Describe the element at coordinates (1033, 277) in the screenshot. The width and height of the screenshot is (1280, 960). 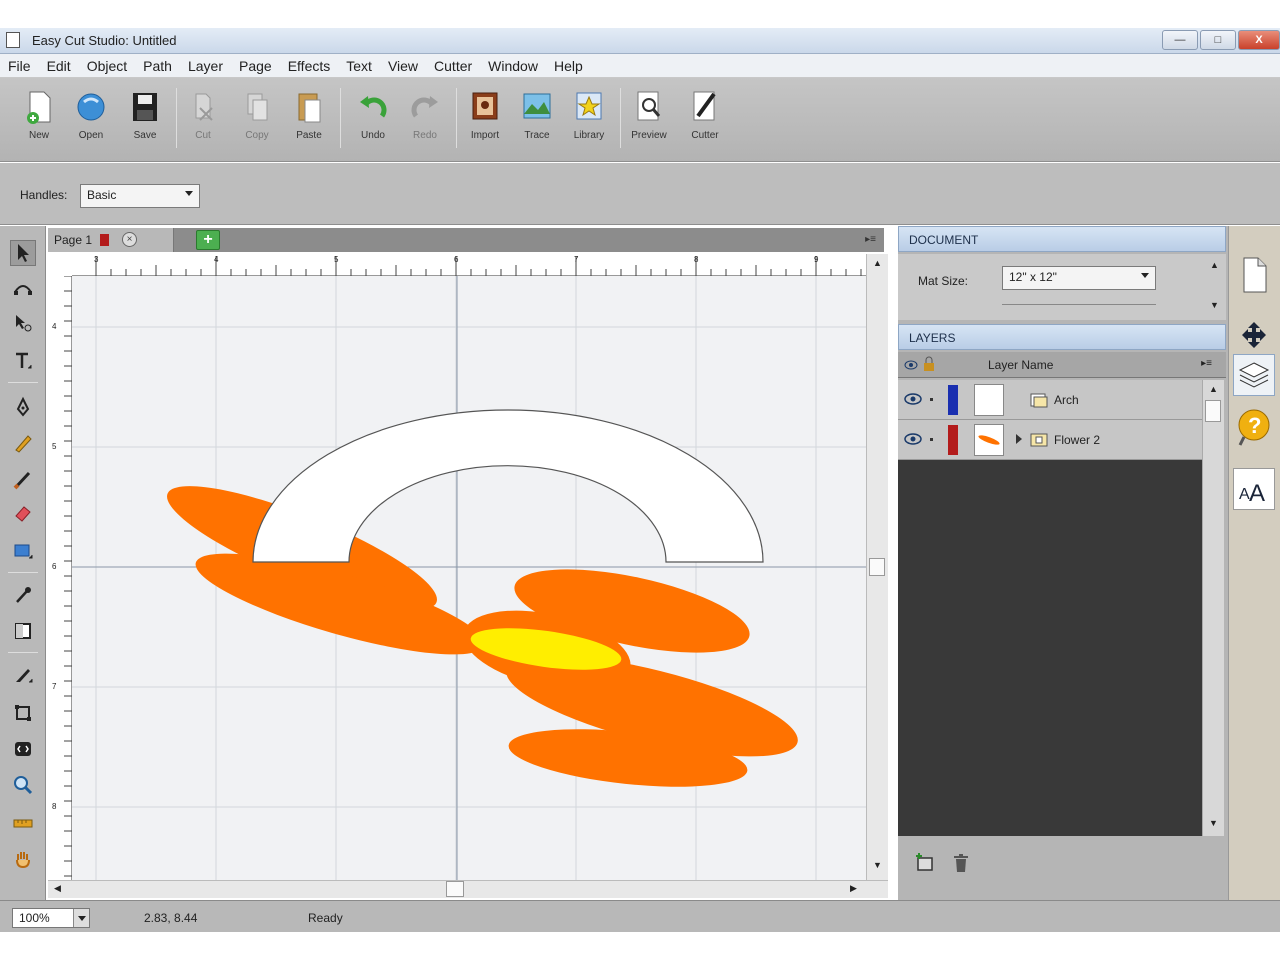
I see `mat-size-value: 12" x 12"` at that location.